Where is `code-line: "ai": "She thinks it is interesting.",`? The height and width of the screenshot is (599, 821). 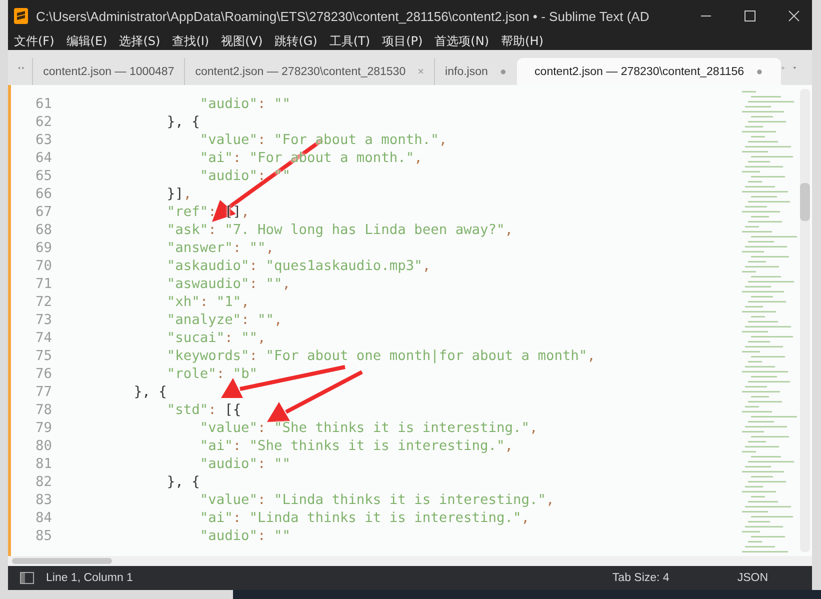
code-line: "ai": "She thinks it is interesting.", is located at coordinates (356, 446).